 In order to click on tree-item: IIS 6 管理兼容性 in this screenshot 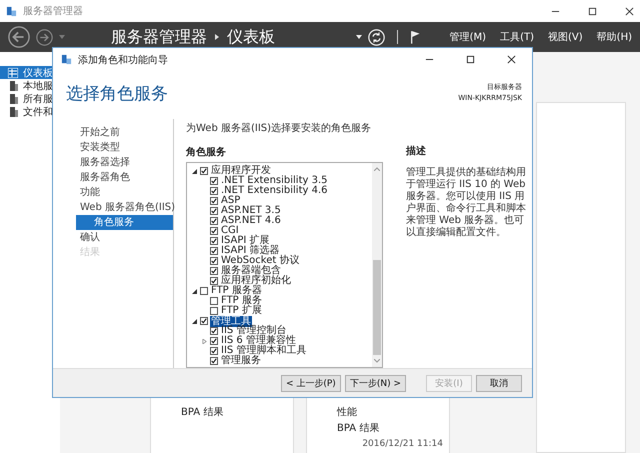, I will do `click(258, 341)`.